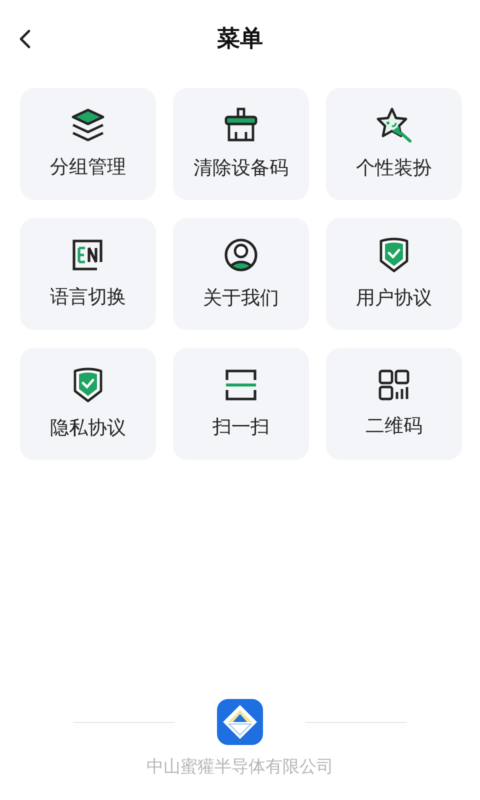 The image size is (480, 800). Describe the element at coordinates (88, 255) in the screenshot. I see `language-icon` at that location.